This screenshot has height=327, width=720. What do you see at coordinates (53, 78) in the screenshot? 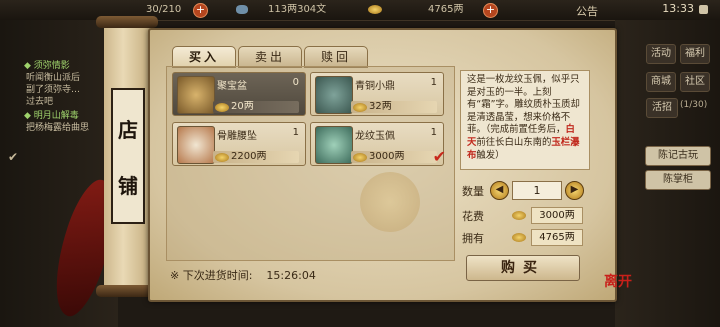
I see `quest-line: 听闻衡山派后` at bounding box center [53, 78].